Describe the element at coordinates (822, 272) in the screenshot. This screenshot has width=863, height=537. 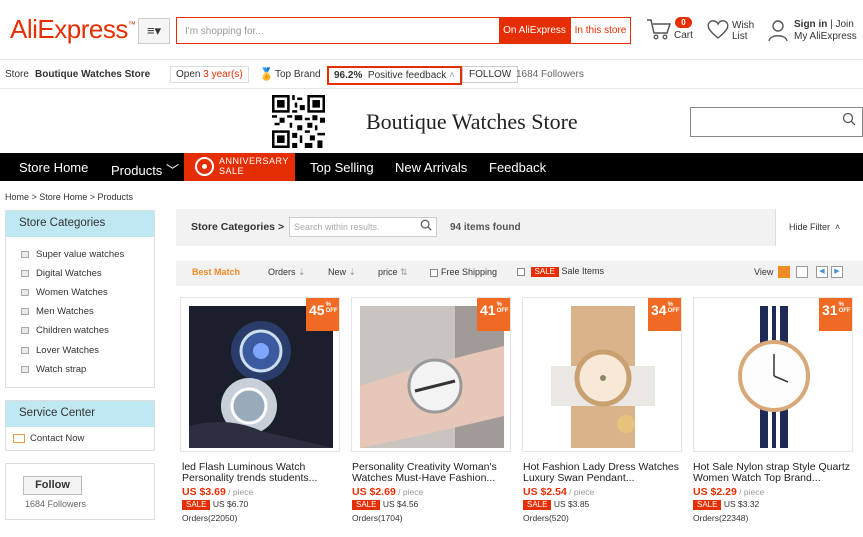
I see `prev-page-icon: ◀` at that location.